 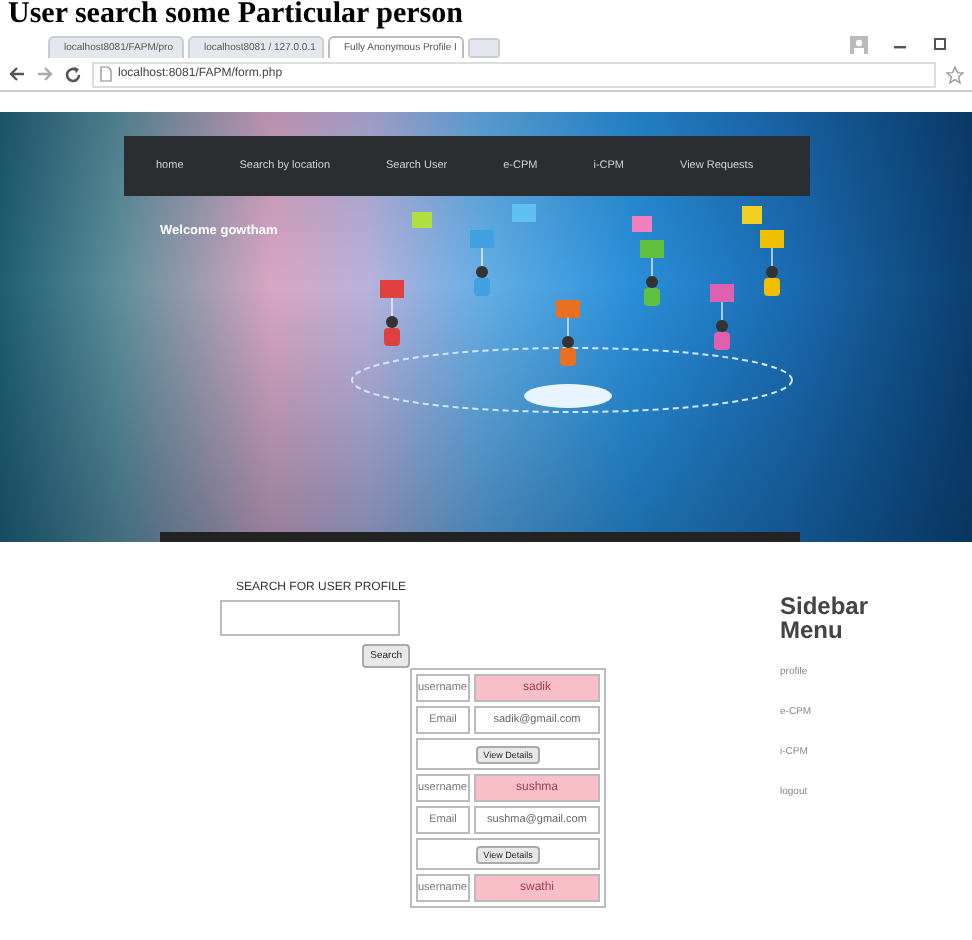 I want to click on maximize-icon, so click(x=940, y=44).